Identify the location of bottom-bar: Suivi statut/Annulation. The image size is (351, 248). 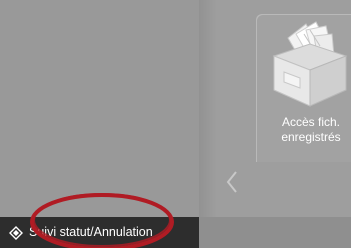
(175, 232).